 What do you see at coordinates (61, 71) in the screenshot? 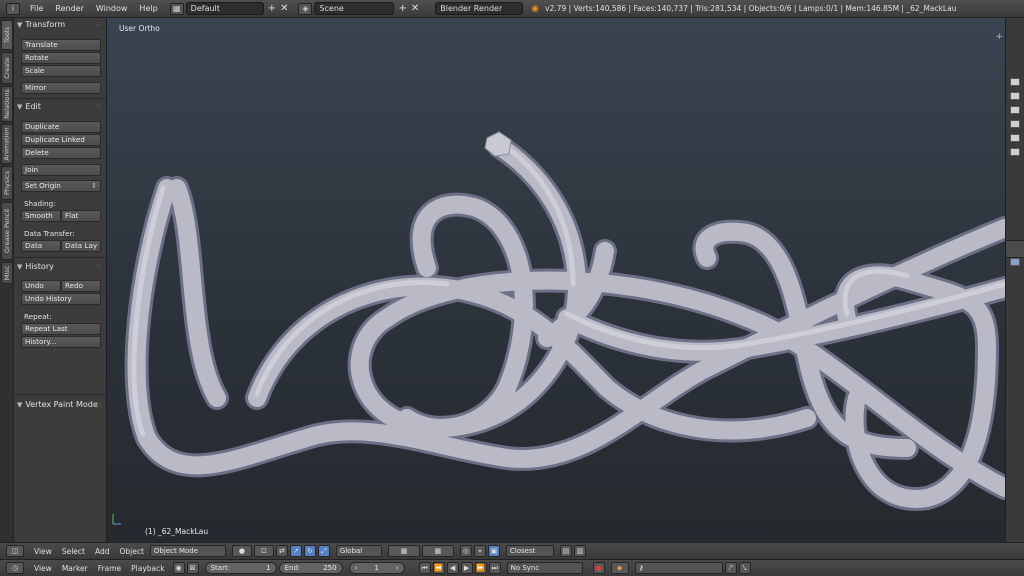
I see `scale-button: Scale` at bounding box center [61, 71].